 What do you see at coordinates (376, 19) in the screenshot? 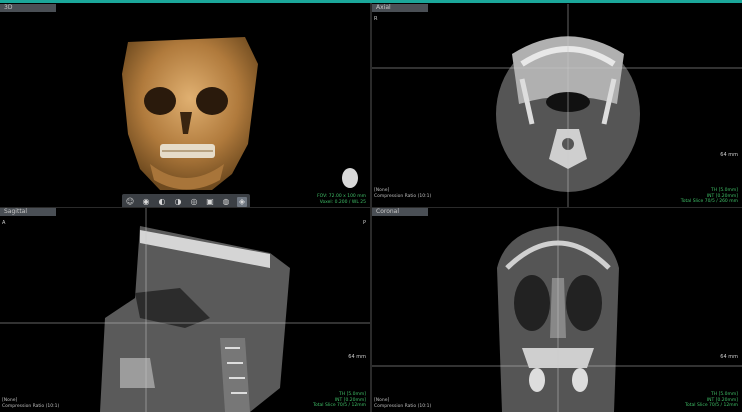
I see `orientation-label-left: R` at bounding box center [376, 19].